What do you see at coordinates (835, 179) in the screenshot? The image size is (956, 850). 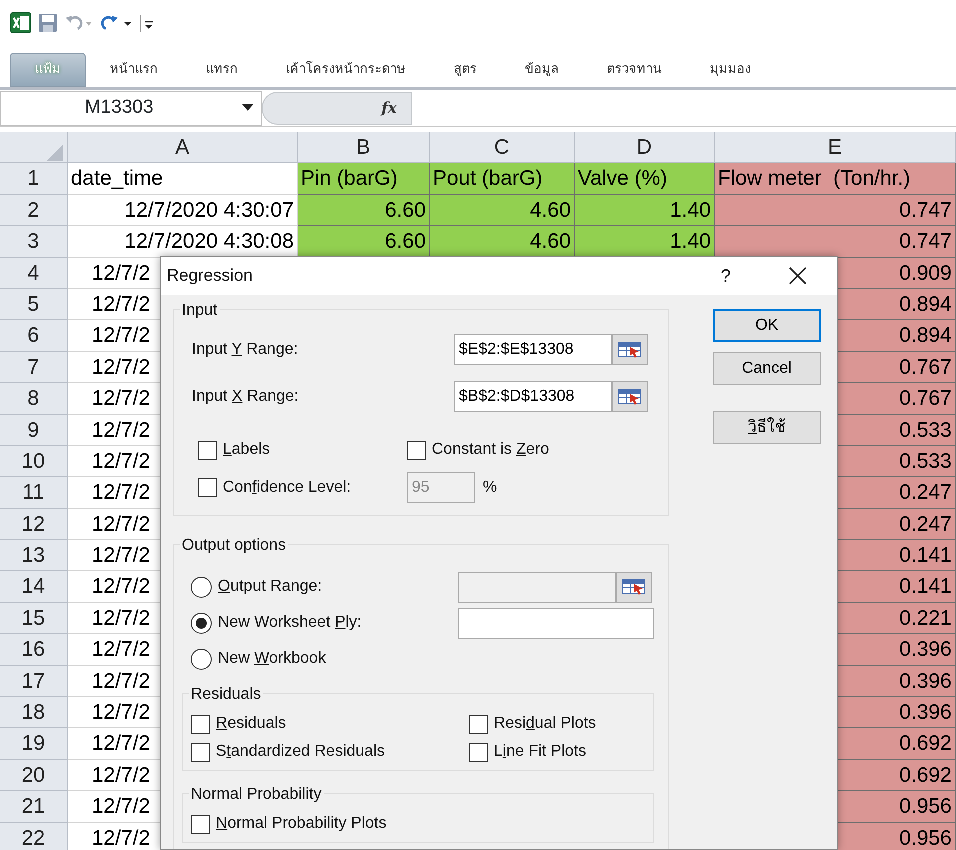 I see `table-cell: Flow meter (Ton/hr.)` at bounding box center [835, 179].